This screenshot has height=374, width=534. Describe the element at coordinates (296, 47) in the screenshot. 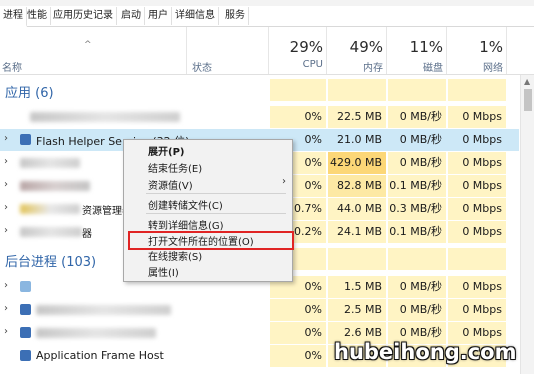

I see `cpu-total-percent: 29%` at that location.